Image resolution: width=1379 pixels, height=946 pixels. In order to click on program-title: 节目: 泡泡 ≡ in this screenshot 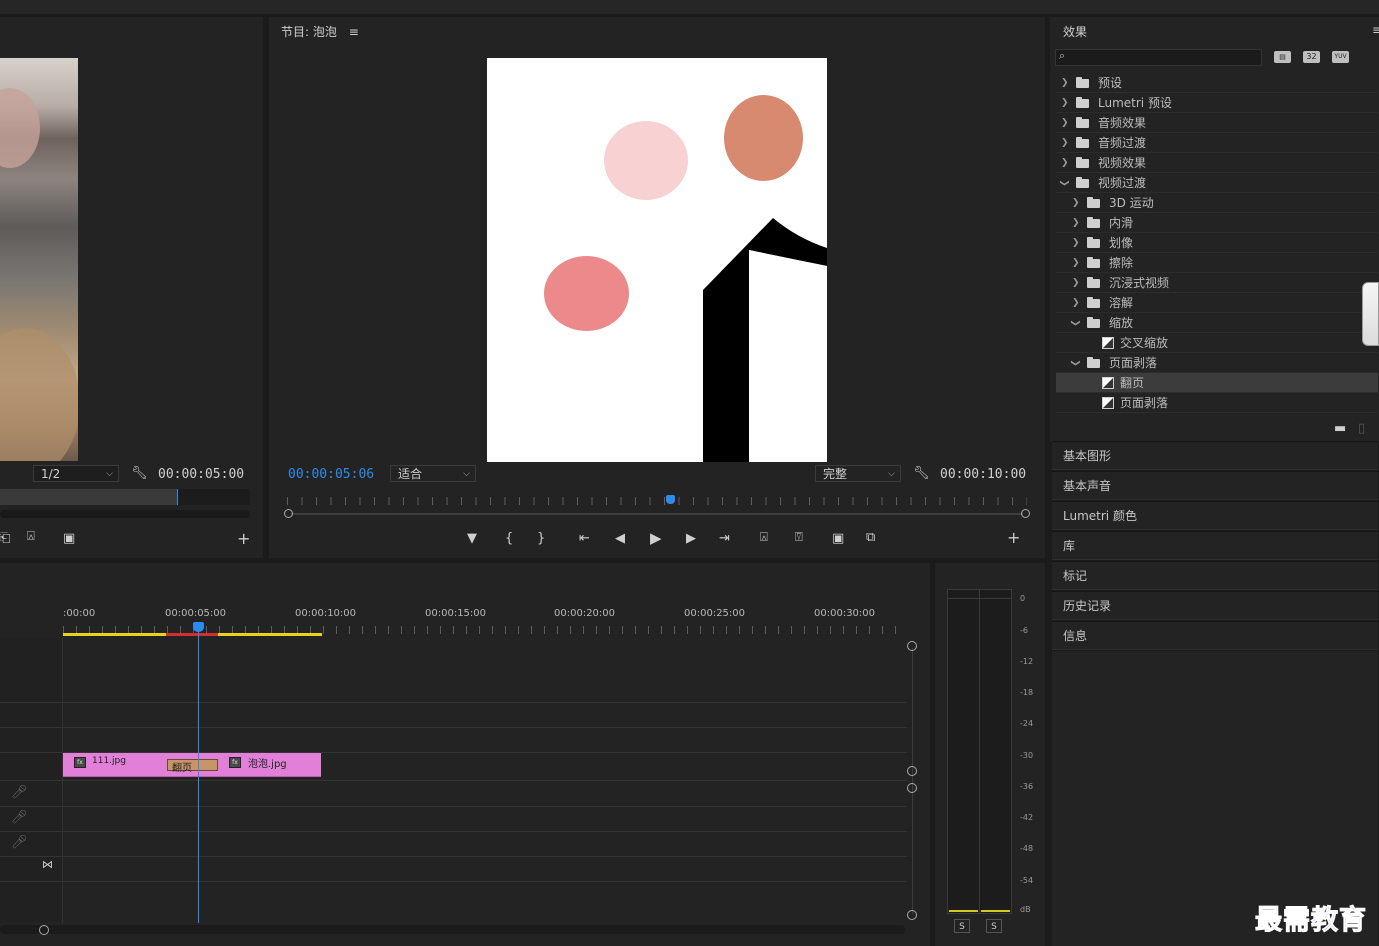, I will do `click(320, 31)`.